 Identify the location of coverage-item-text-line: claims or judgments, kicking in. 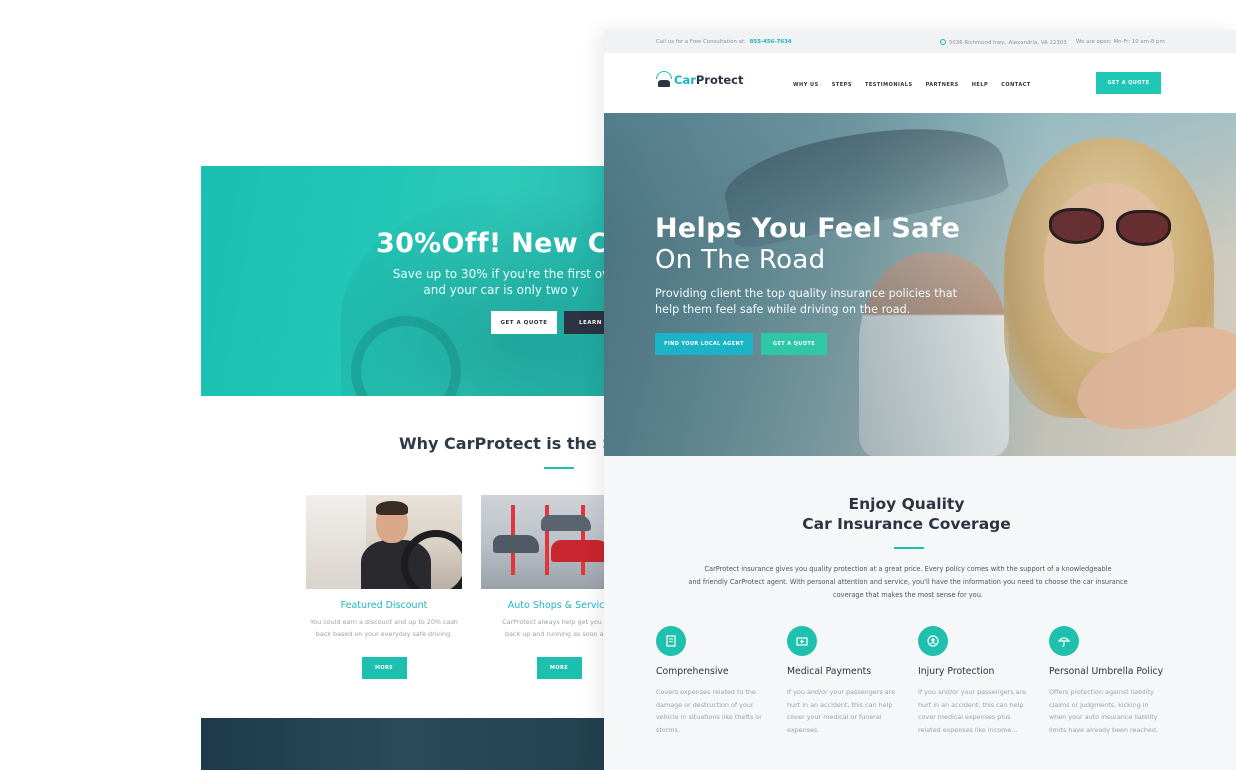
(1099, 704).